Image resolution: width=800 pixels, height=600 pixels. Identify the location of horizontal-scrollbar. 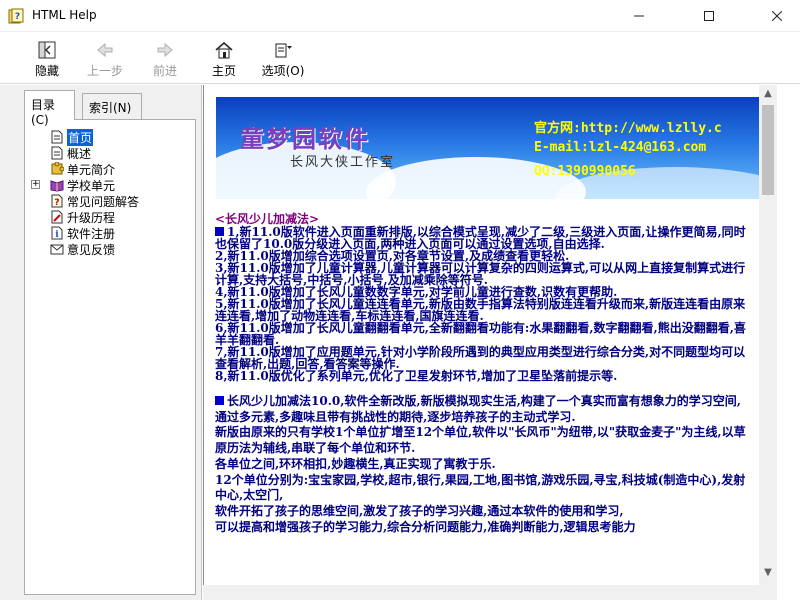
(490, 592).